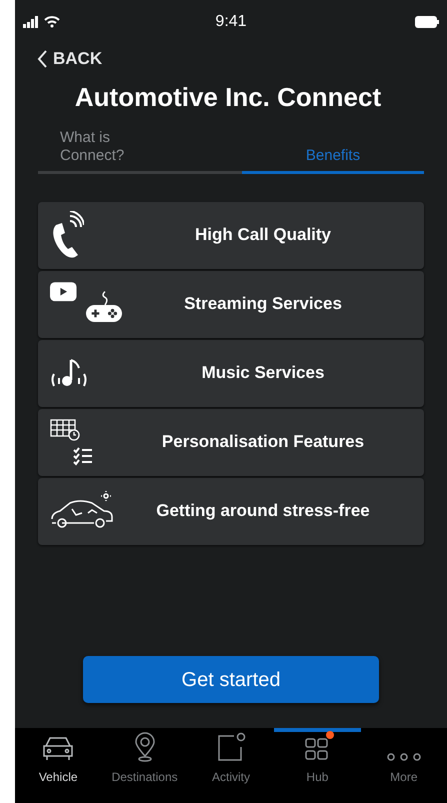  Describe the element at coordinates (228, 97) in the screenshot. I see `page-title: Automotive Inc. Connect` at that location.